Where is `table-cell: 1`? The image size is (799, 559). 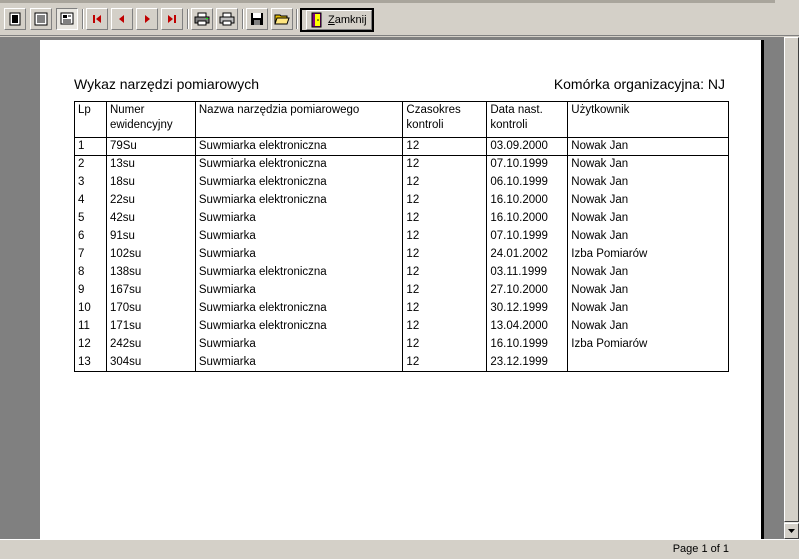
table-cell: 1 is located at coordinates (90, 146).